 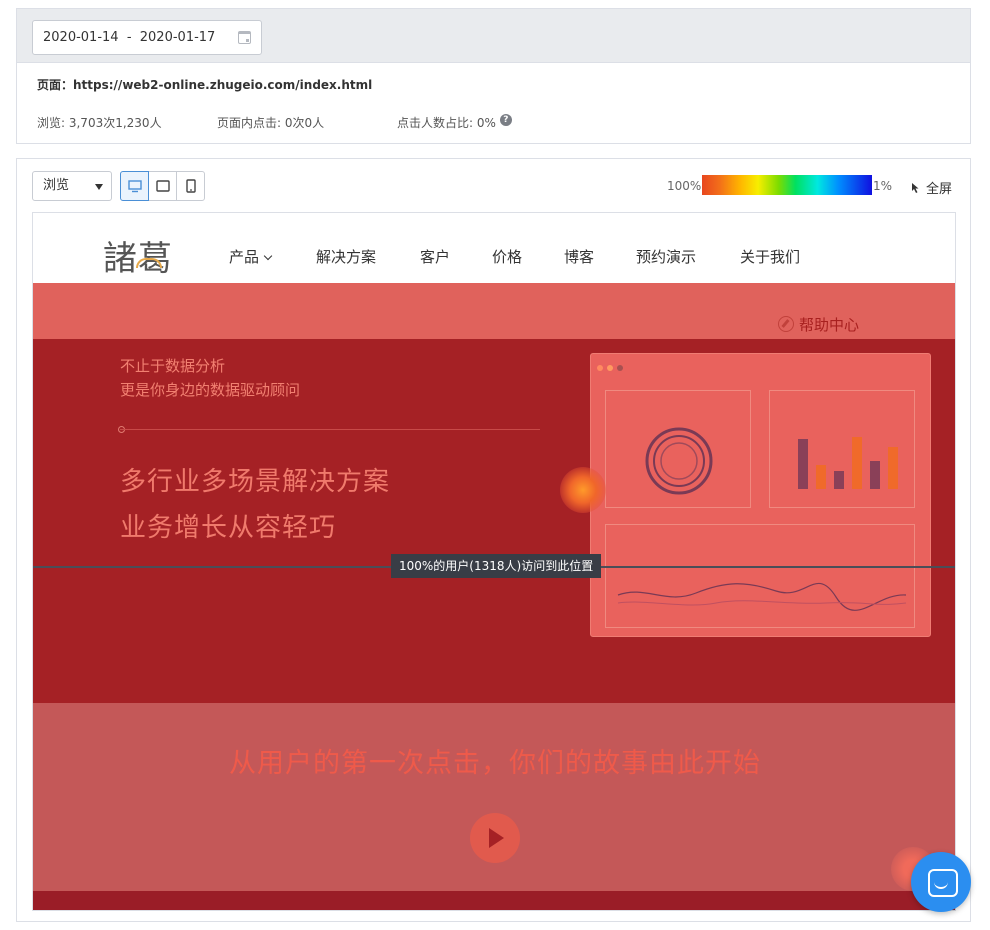 What do you see at coordinates (848, 463) in the screenshot?
I see `bar-illustration` at bounding box center [848, 463].